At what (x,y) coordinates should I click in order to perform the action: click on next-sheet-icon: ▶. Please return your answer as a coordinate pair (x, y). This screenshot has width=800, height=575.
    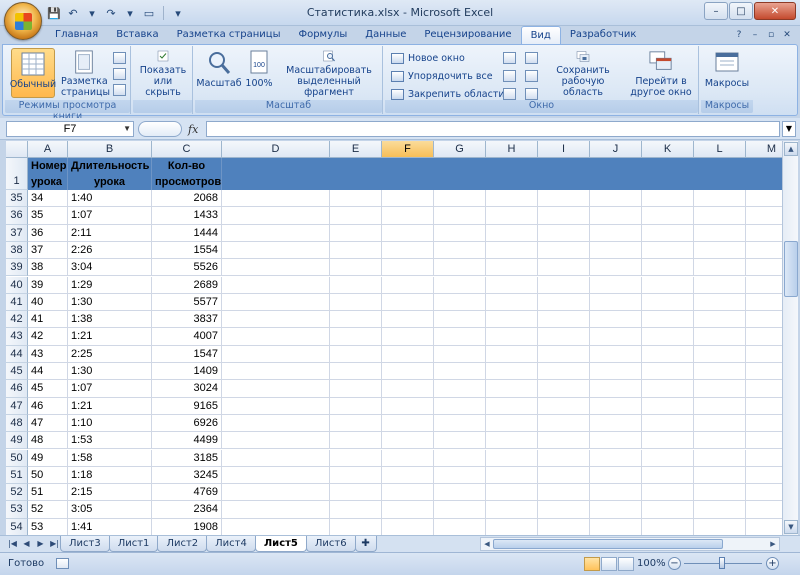
    Looking at the image, I should click on (40, 544).